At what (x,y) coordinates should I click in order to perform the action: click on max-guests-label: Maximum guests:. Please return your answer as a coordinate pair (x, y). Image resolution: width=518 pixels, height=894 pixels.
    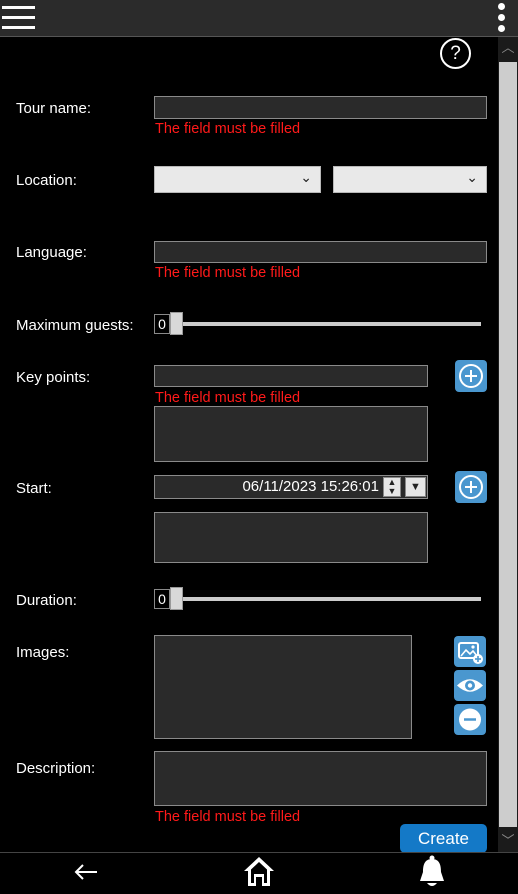
    Looking at the image, I should click on (75, 325).